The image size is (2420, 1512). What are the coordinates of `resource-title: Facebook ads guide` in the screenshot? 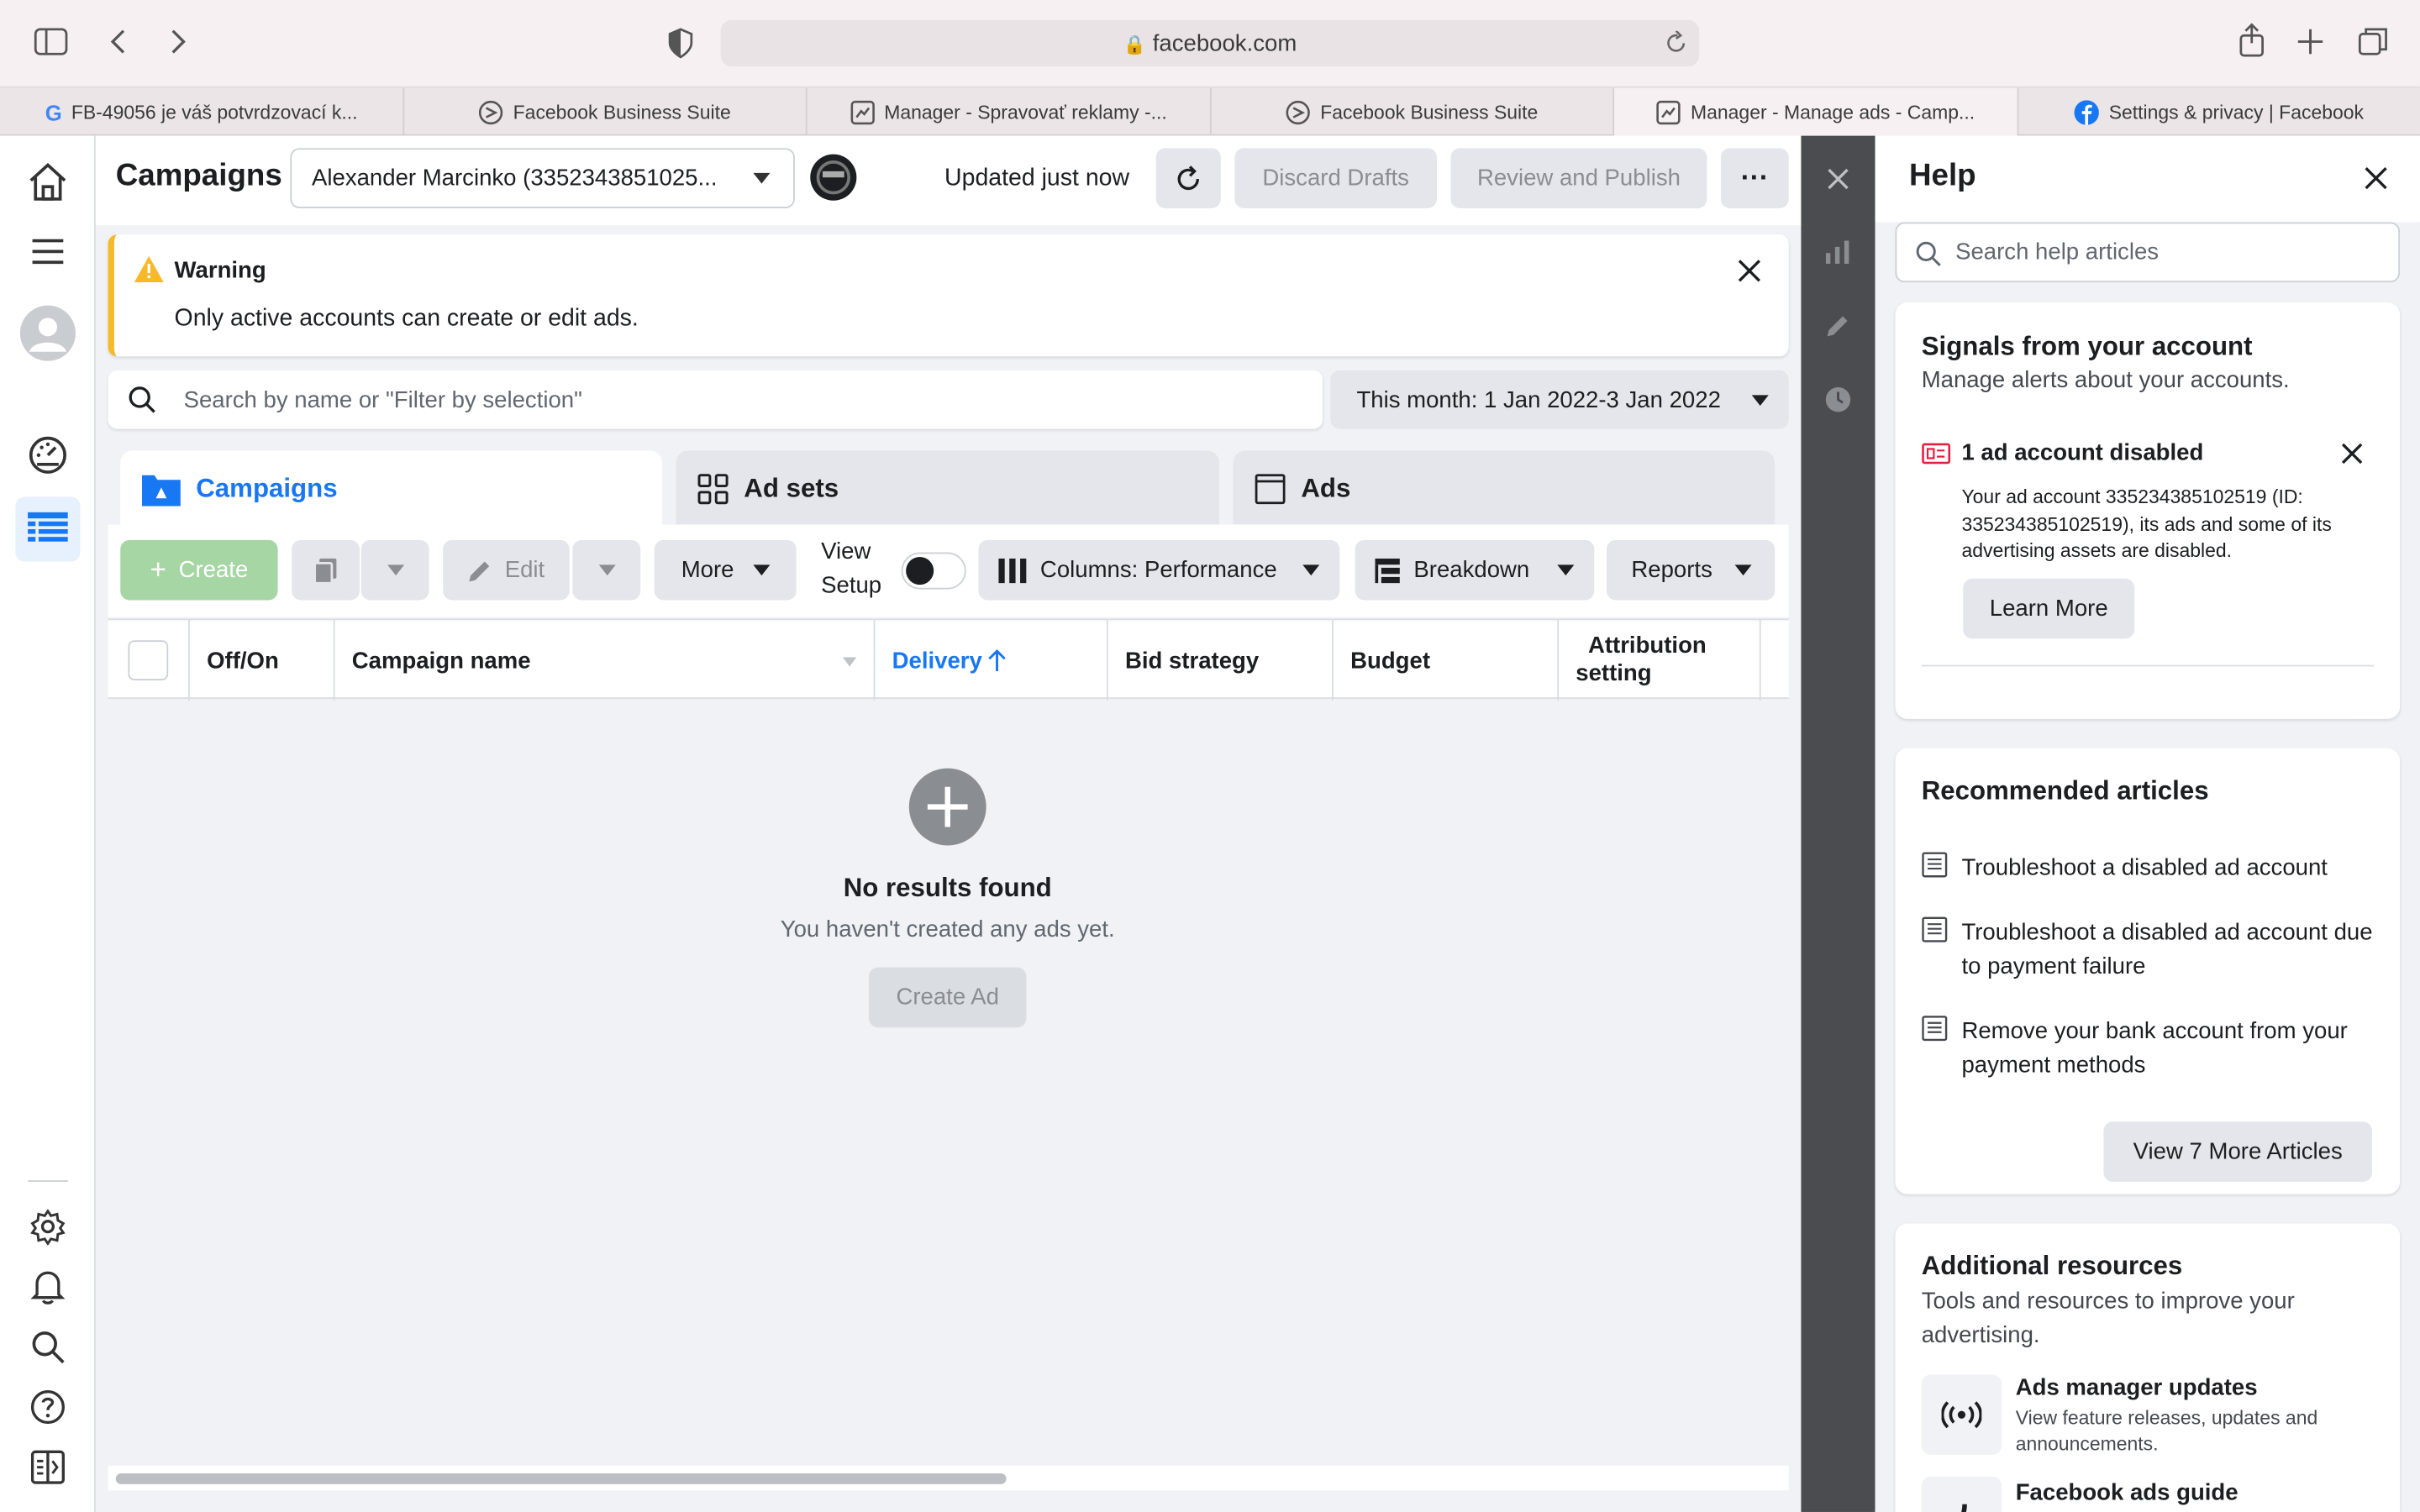 It's located at (2127, 1492).